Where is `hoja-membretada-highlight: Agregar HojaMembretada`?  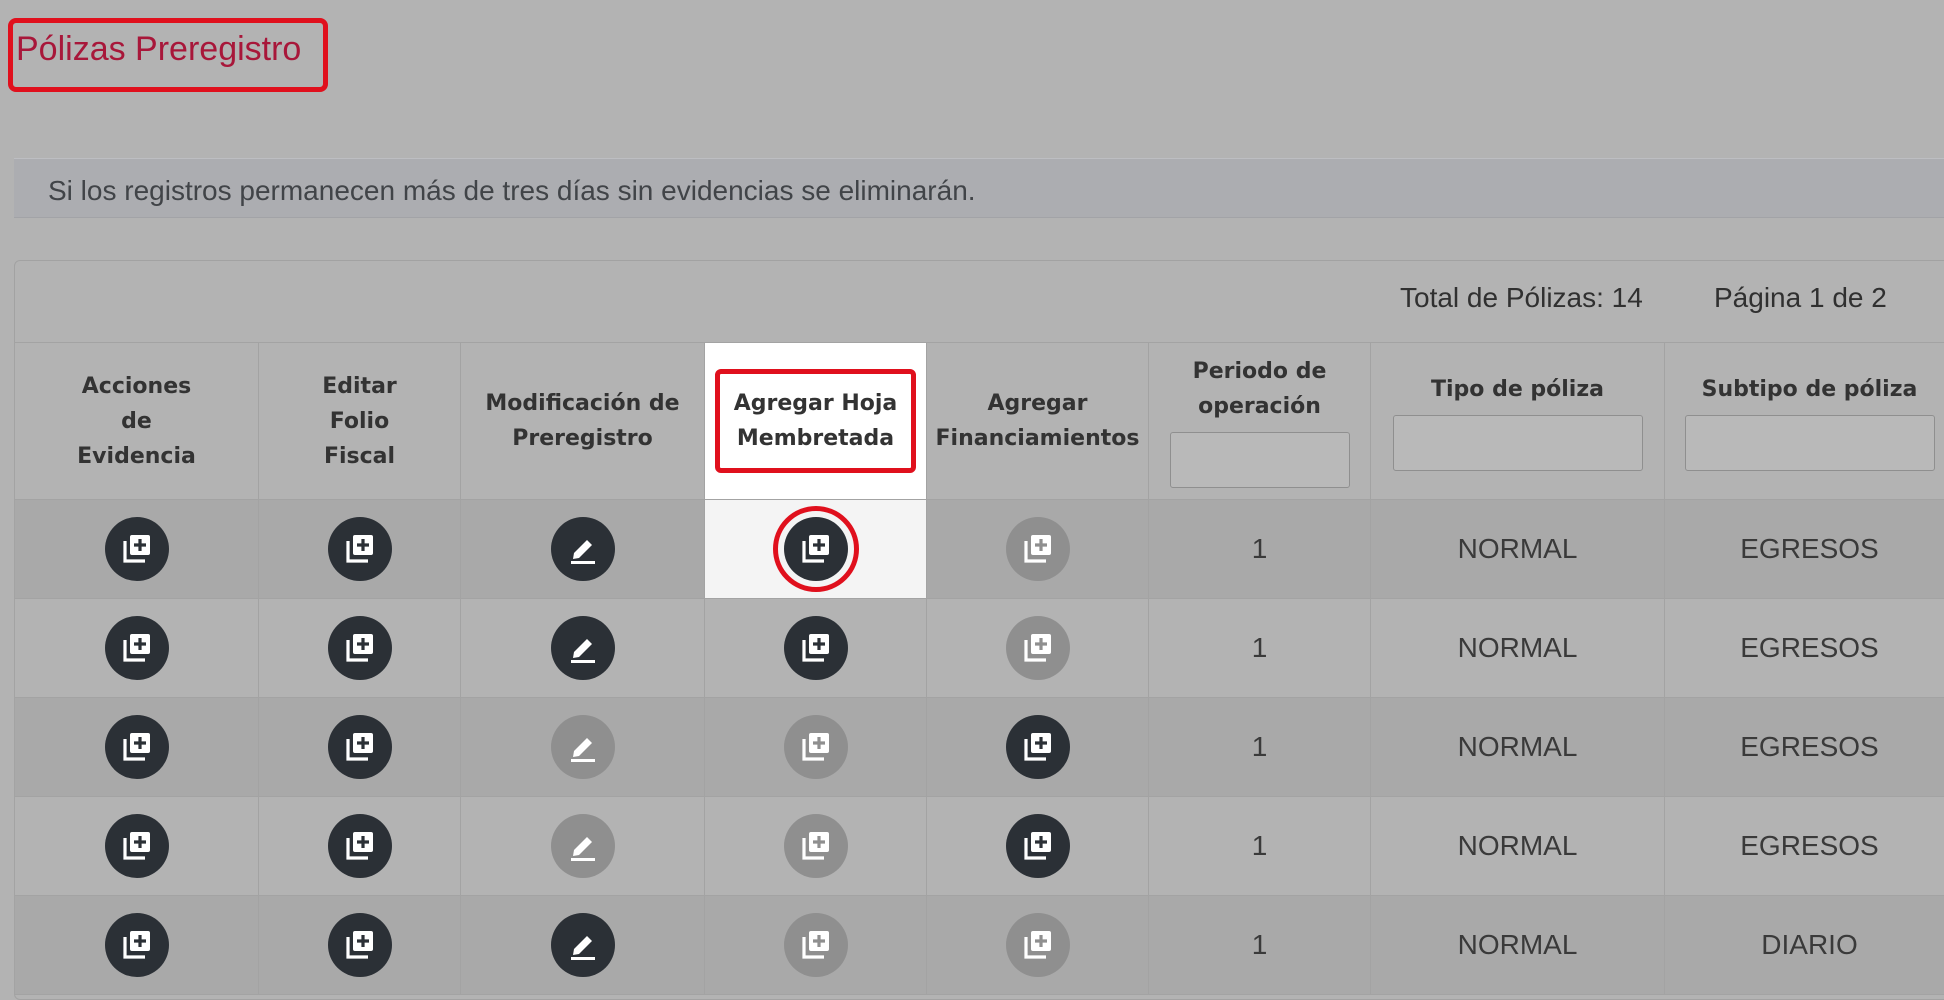 hoja-membretada-highlight: Agregar HojaMembretada is located at coordinates (816, 421).